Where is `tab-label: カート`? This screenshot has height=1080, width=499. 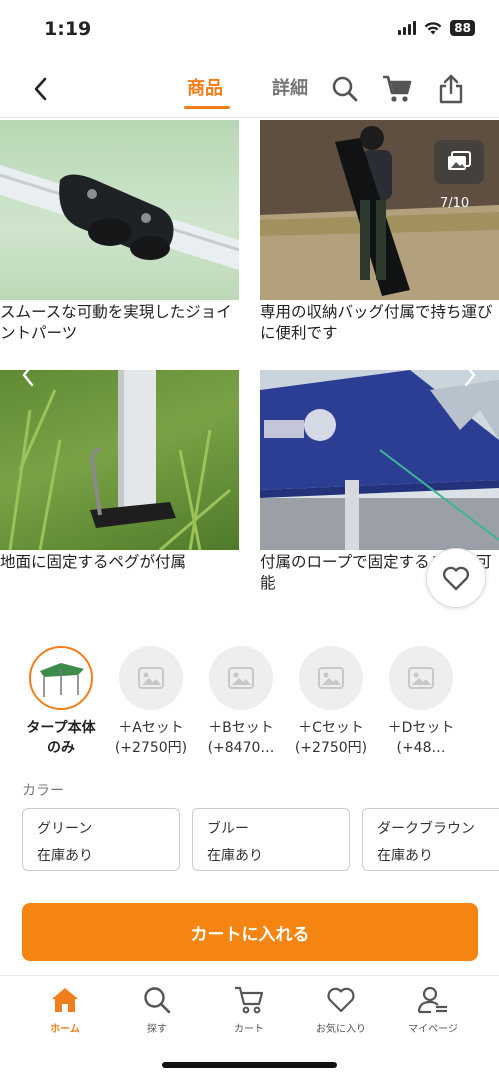
tab-label: カート is located at coordinates (249, 1029).